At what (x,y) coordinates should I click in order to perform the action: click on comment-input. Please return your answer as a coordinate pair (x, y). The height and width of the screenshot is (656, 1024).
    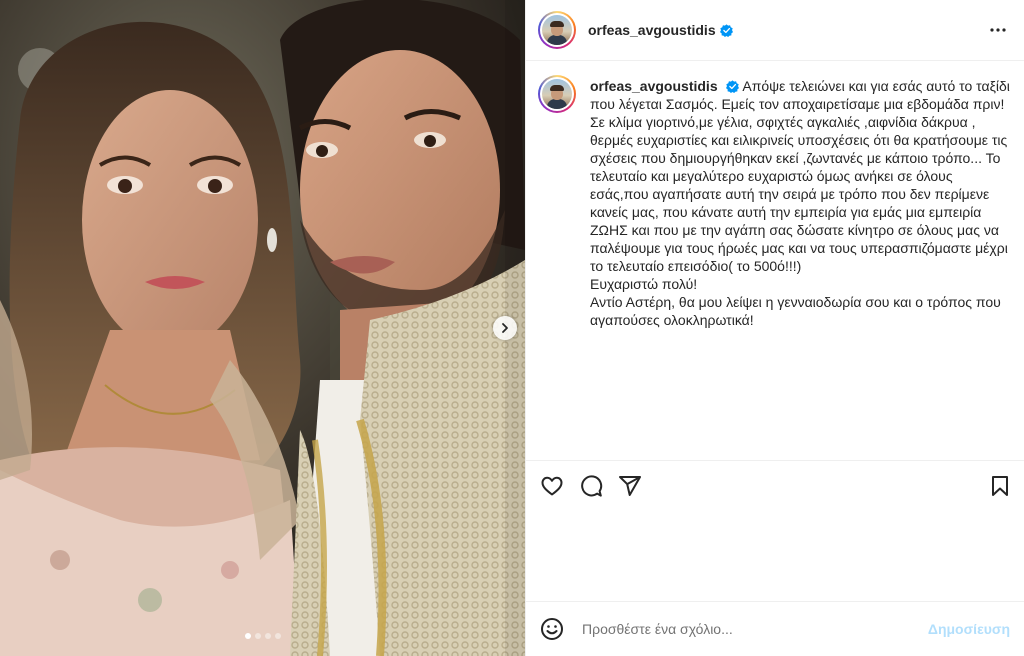
    Looking at the image, I should click on (750, 629).